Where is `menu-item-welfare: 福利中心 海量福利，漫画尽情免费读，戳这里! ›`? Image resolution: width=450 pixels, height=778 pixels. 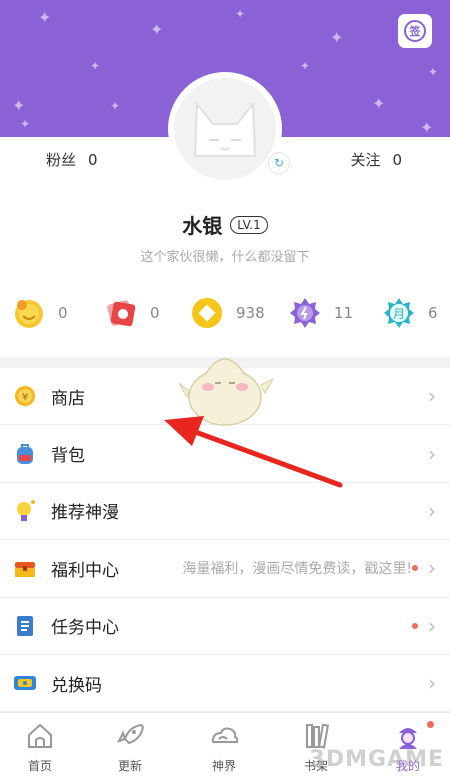
menu-item-welfare: 福利中心 海量福利，漫画尽情免费读，戳这里! › is located at coordinates (225, 569).